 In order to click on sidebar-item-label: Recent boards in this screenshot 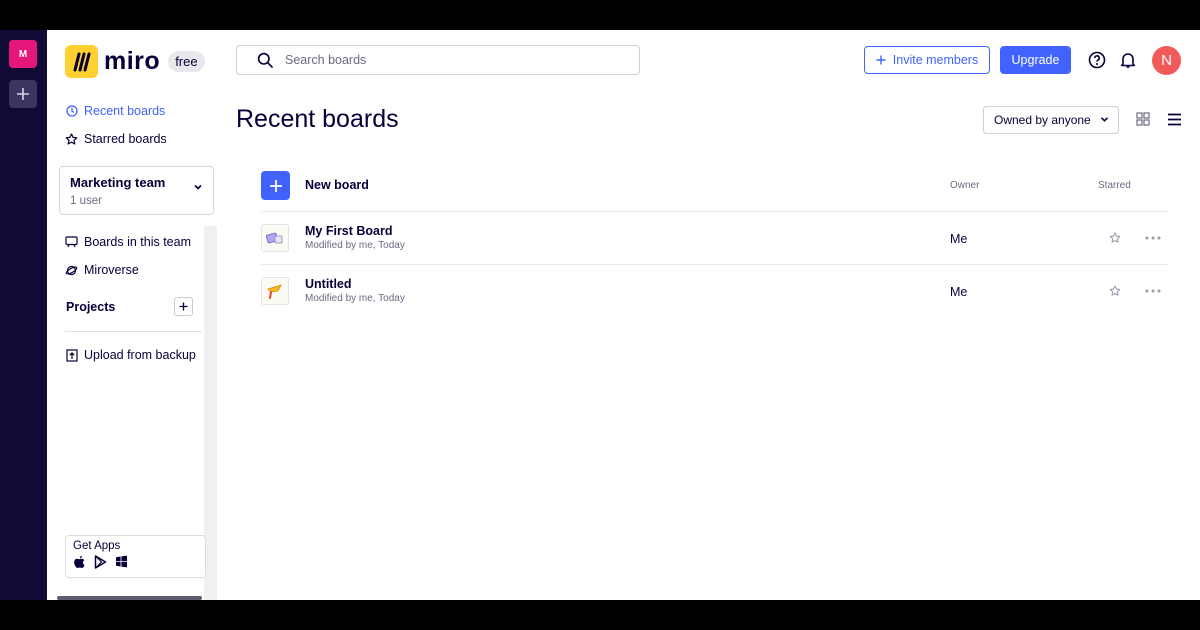, I will do `click(125, 111)`.